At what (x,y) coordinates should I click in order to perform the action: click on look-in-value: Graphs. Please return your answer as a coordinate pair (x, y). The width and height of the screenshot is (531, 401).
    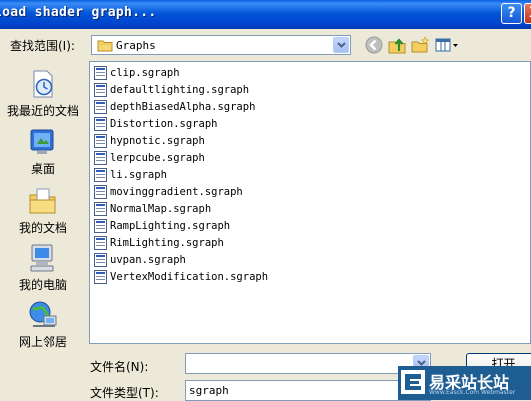
    Looking at the image, I should click on (136, 45).